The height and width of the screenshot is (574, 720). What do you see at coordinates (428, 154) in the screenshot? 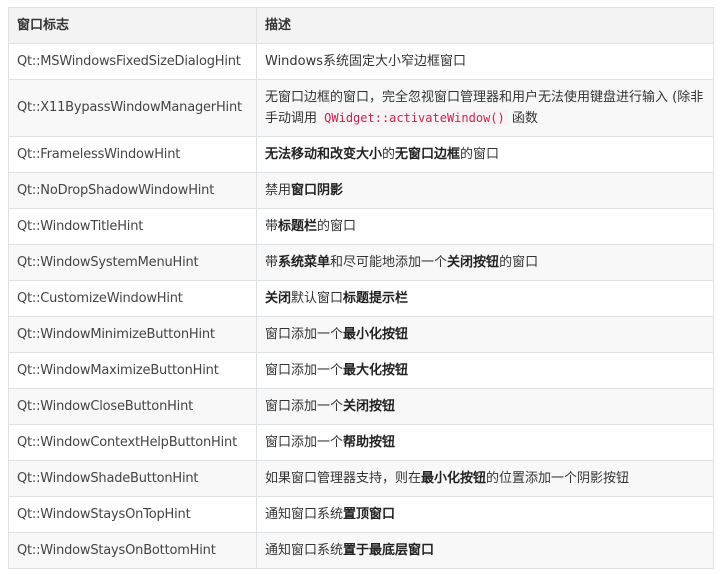
I see `bold-text: 无窗口边框` at bounding box center [428, 154].